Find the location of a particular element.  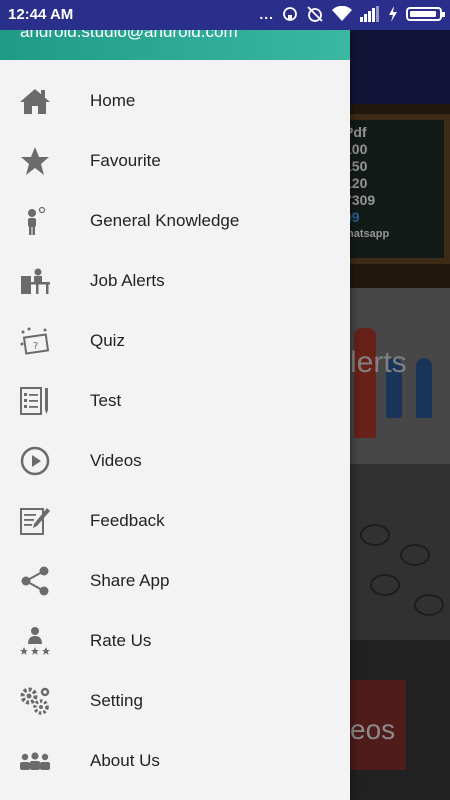

person-thinking-icon is located at coordinates (35, 221).